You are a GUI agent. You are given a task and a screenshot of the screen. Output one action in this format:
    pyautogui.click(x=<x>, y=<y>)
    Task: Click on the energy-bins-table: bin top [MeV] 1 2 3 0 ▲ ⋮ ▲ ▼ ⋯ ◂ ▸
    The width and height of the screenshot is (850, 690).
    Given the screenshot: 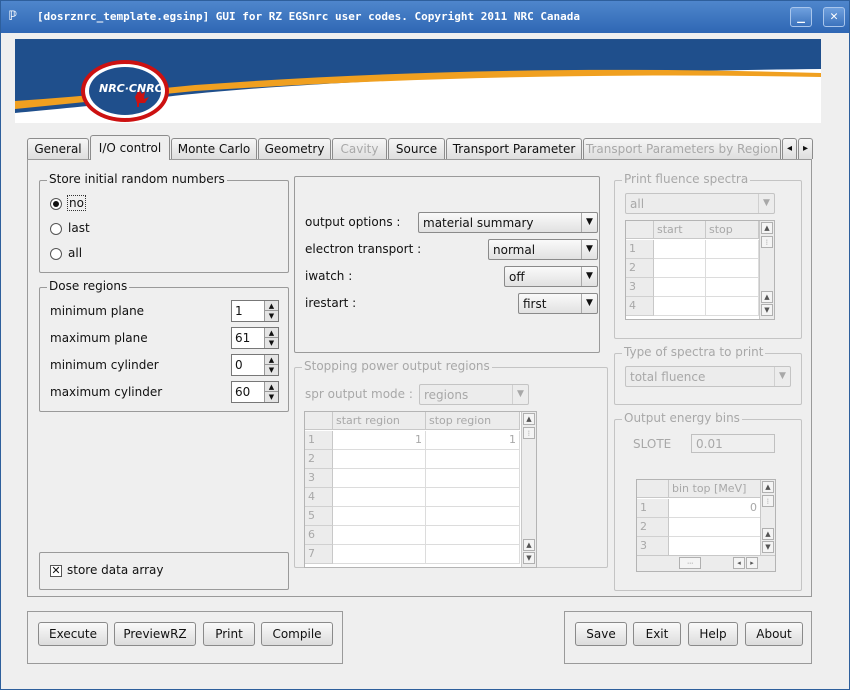 What is the action you would take?
    pyautogui.click(x=706, y=525)
    